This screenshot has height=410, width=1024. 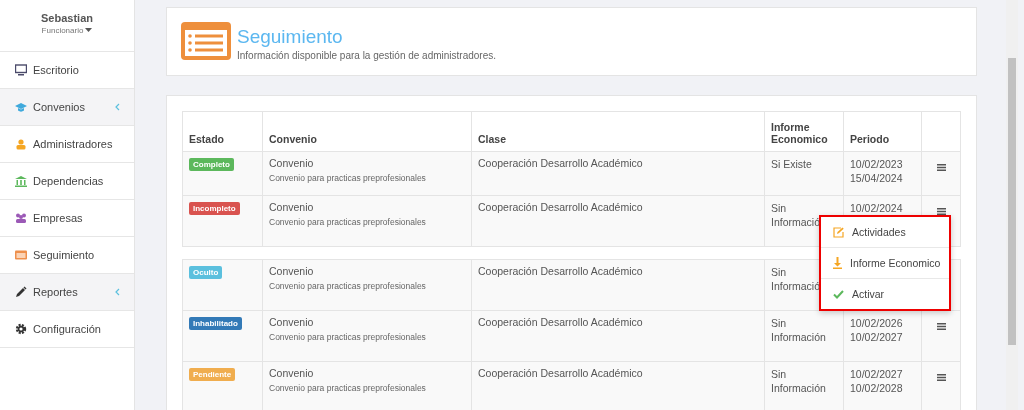 I want to click on check-icon, so click(x=838, y=294).